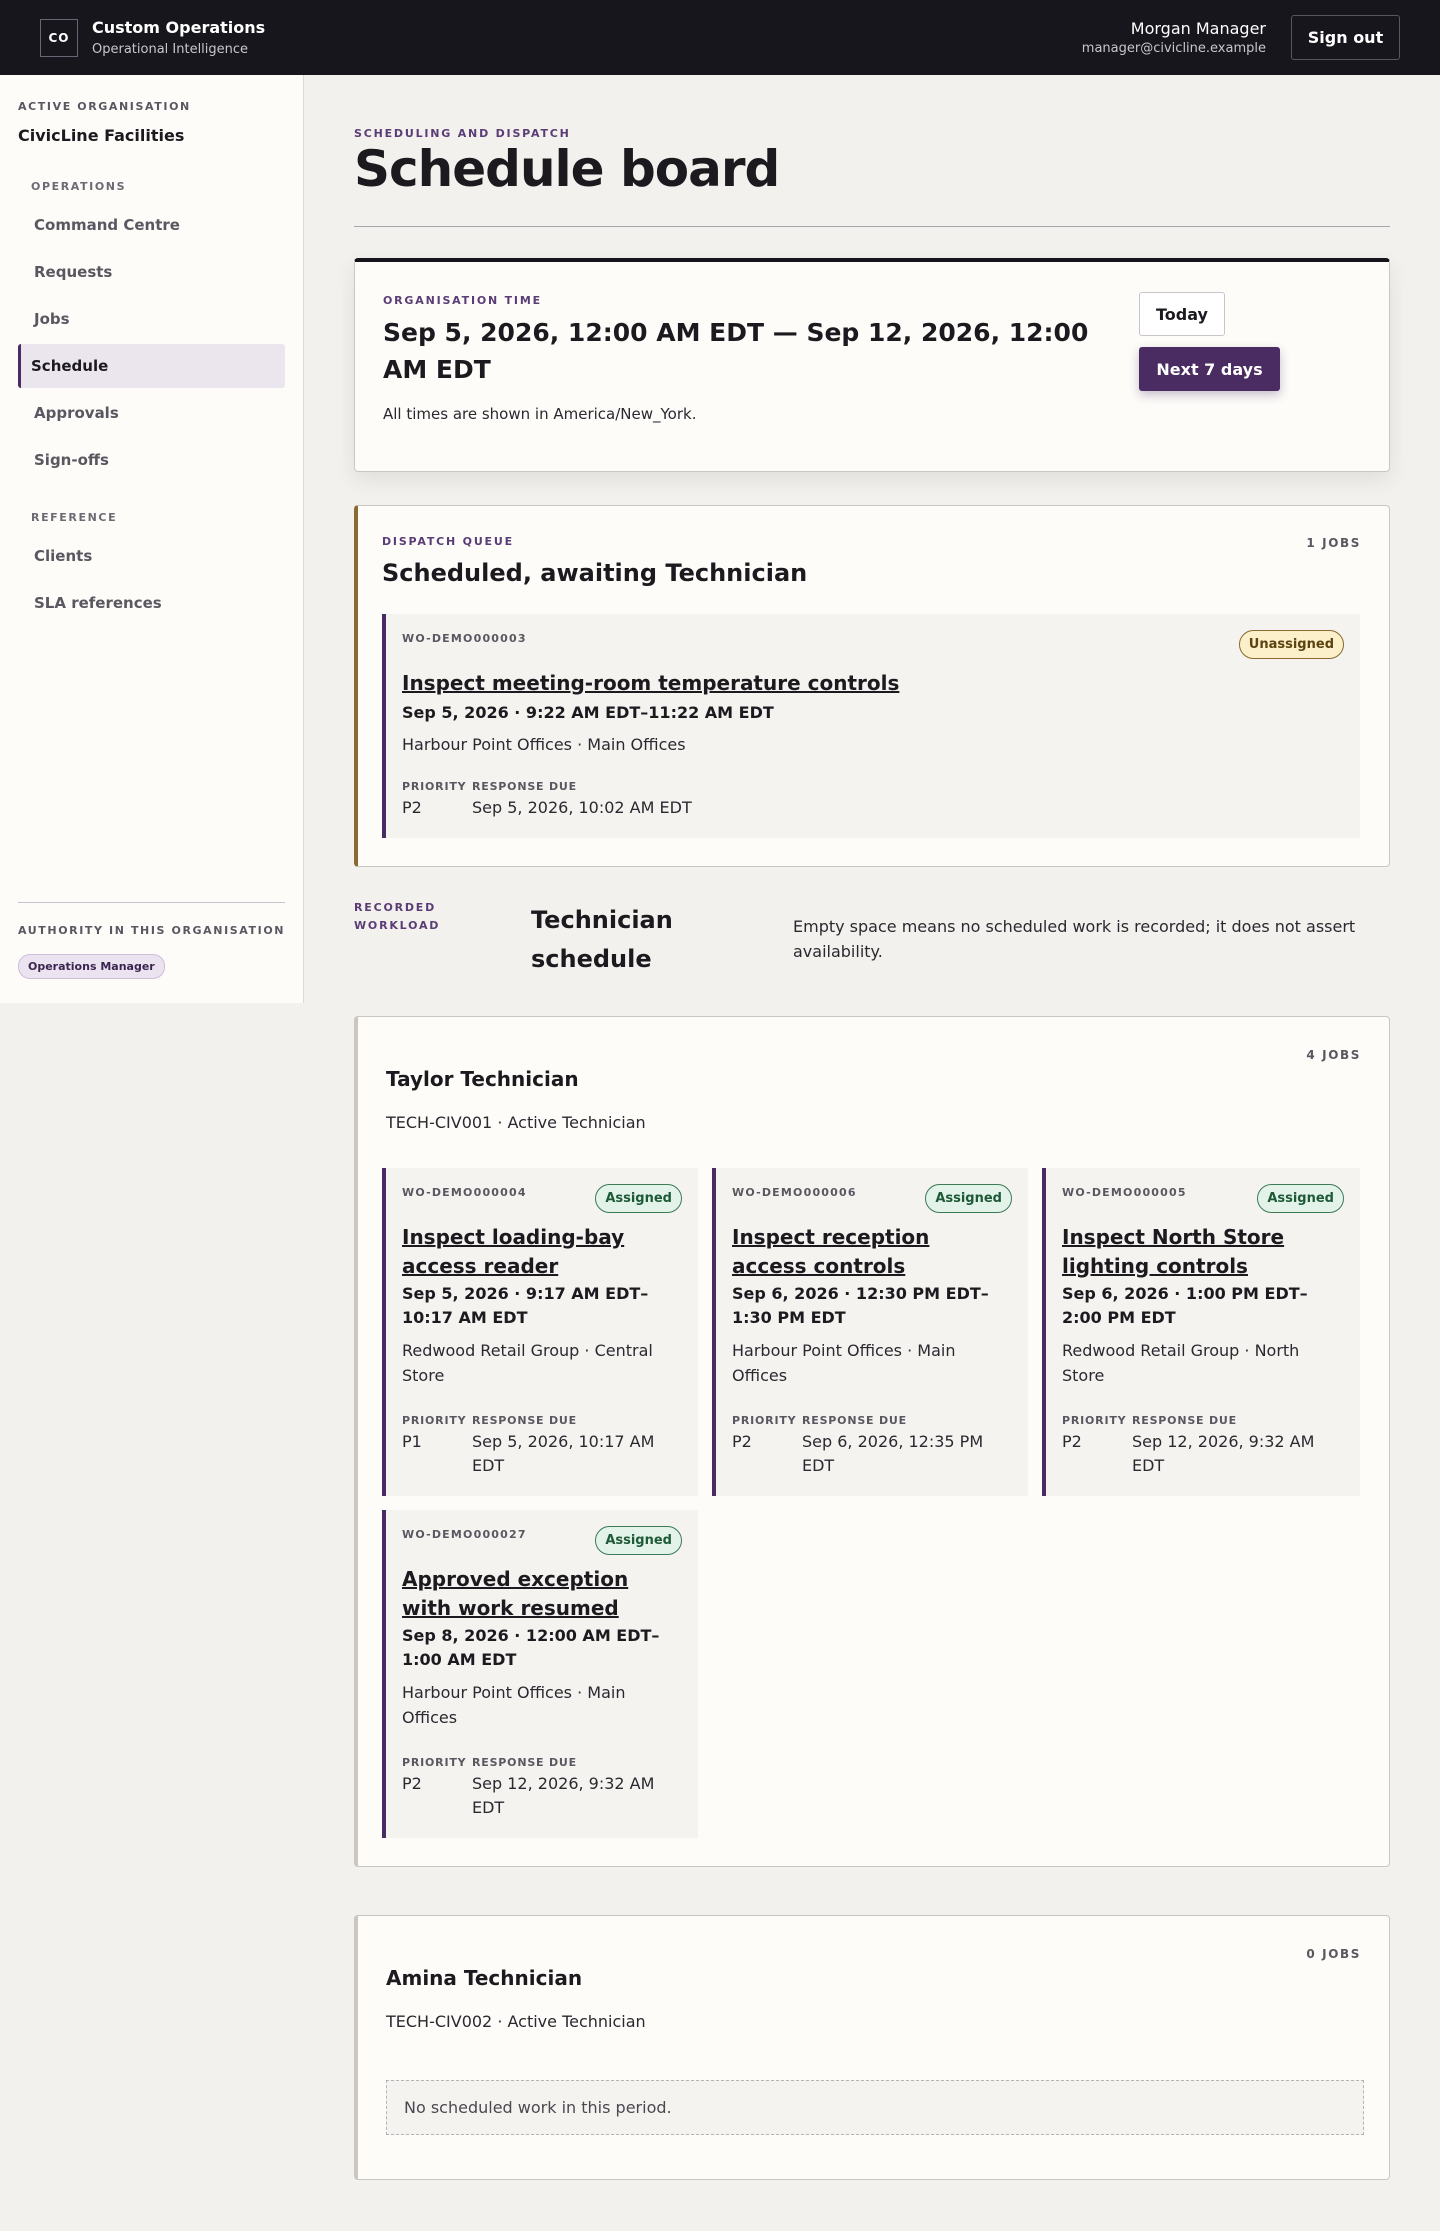 This screenshot has height=2231, width=1440. What do you see at coordinates (59, 37) in the screenshot?
I see `app-logo: CO` at bounding box center [59, 37].